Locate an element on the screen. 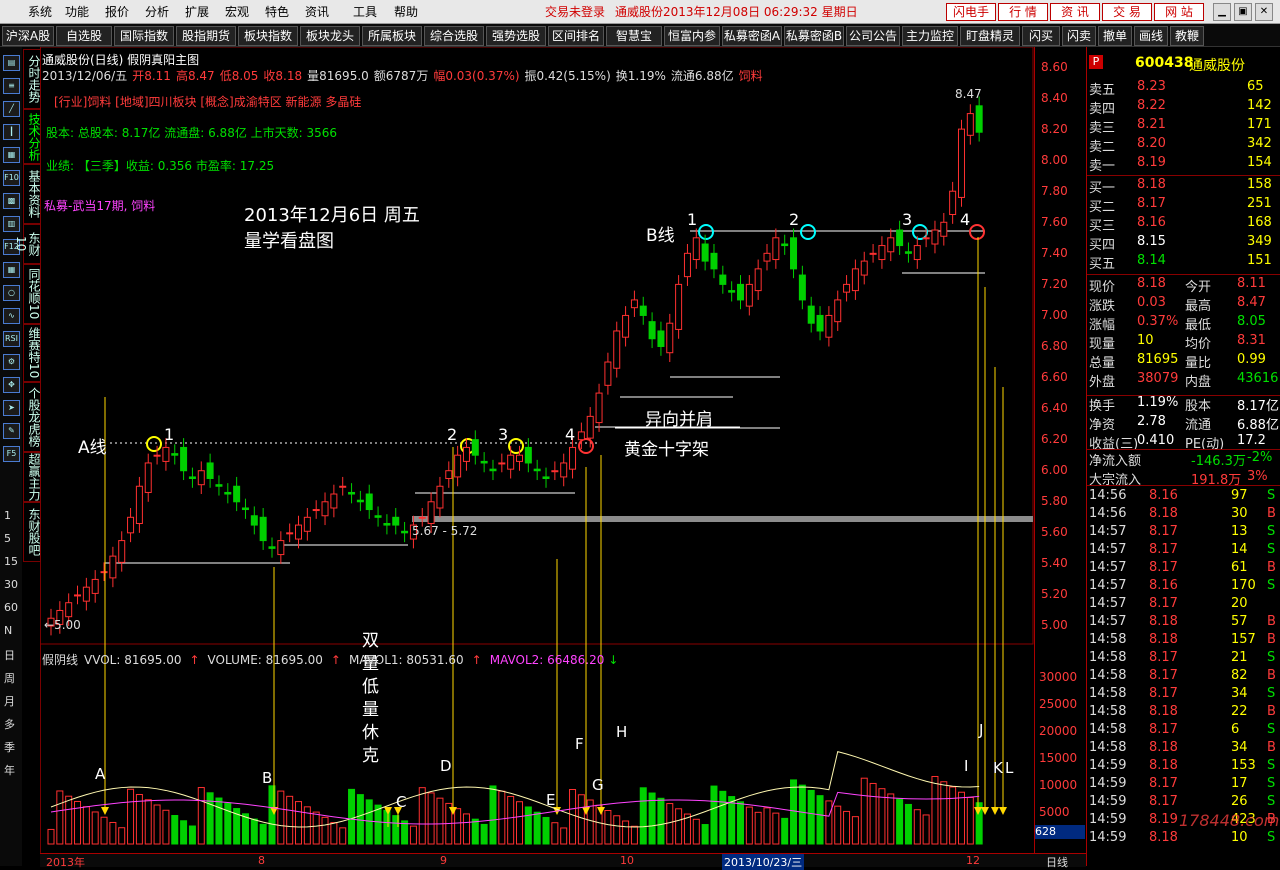 The image size is (1280, 870). ohlc-field: 振0.42(5.15%) is located at coordinates (567, 76).